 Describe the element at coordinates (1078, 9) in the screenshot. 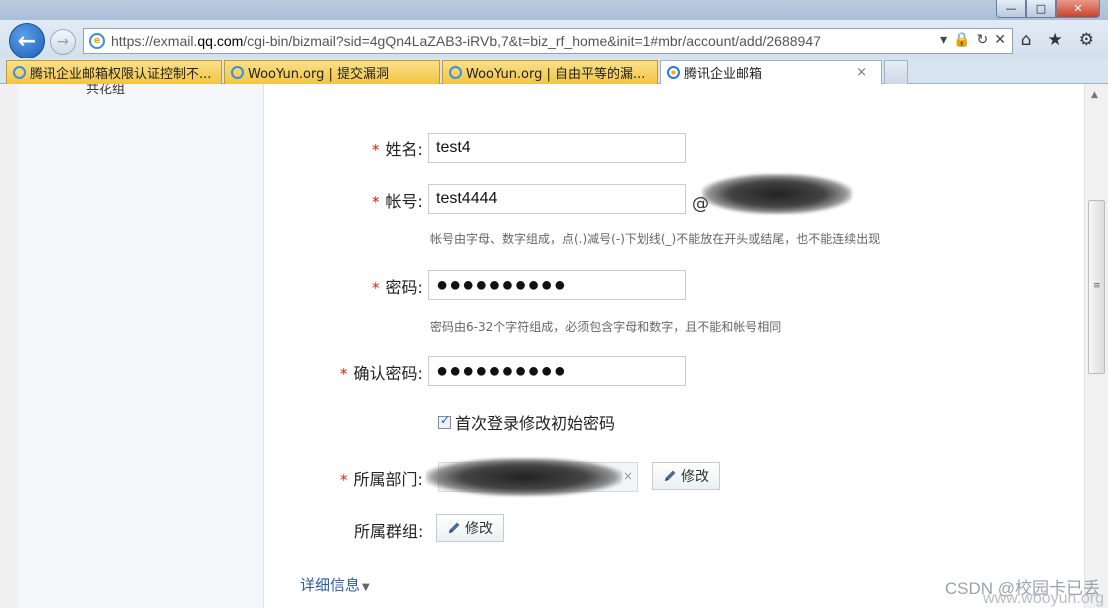

I see `close-window-button: ✕` at that location.